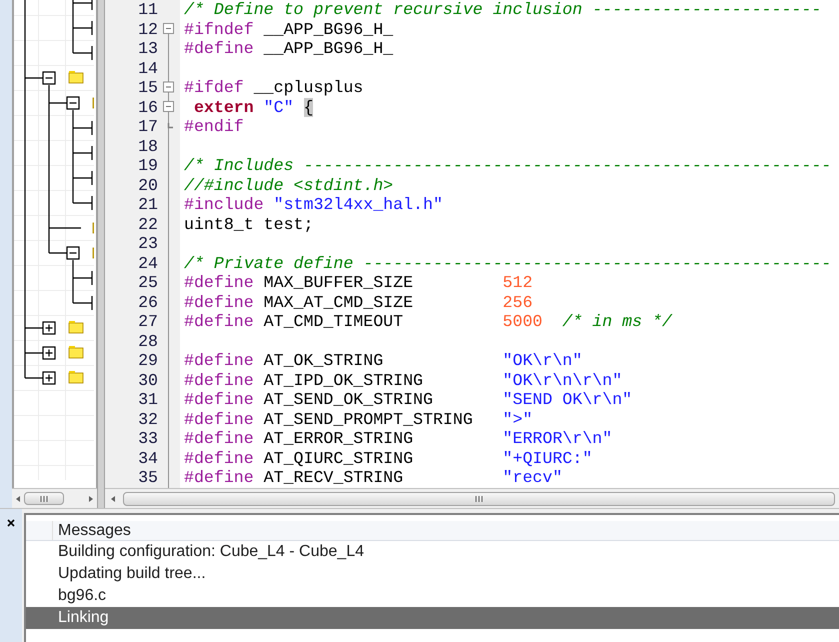  I want to click on code-line: extern "C" {, so click(253, 107).